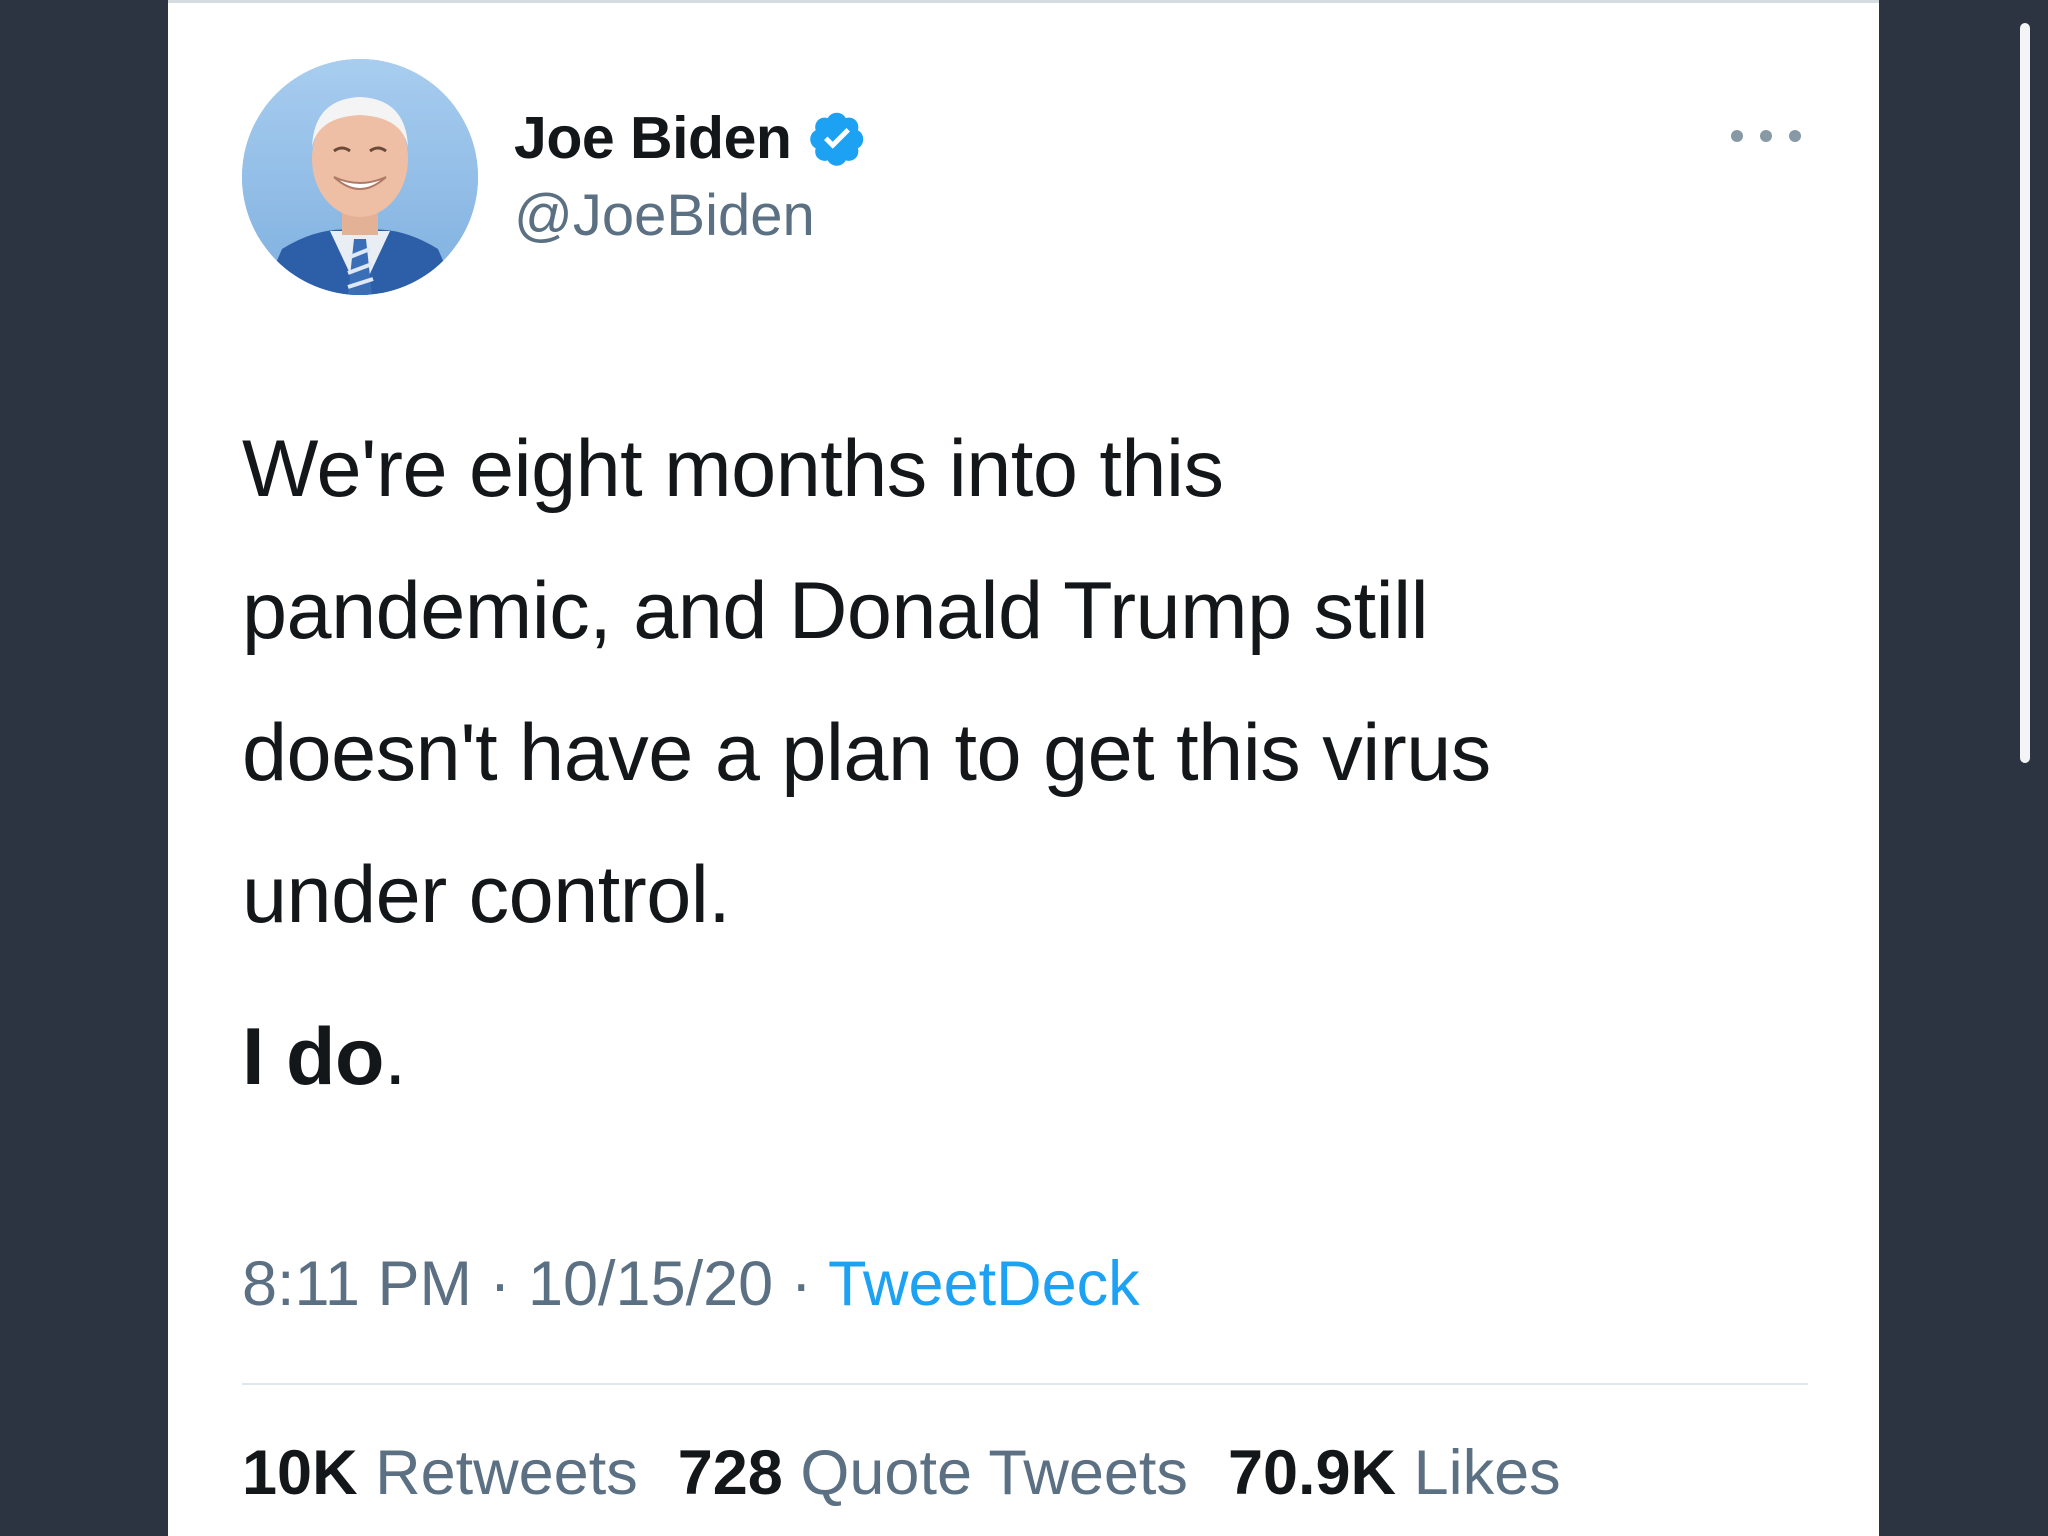 Image resolution: width=2048 pixels, height=1536 pixels. I want to click on likes-stat: 70.9K Likes, so click(1394, 1473).